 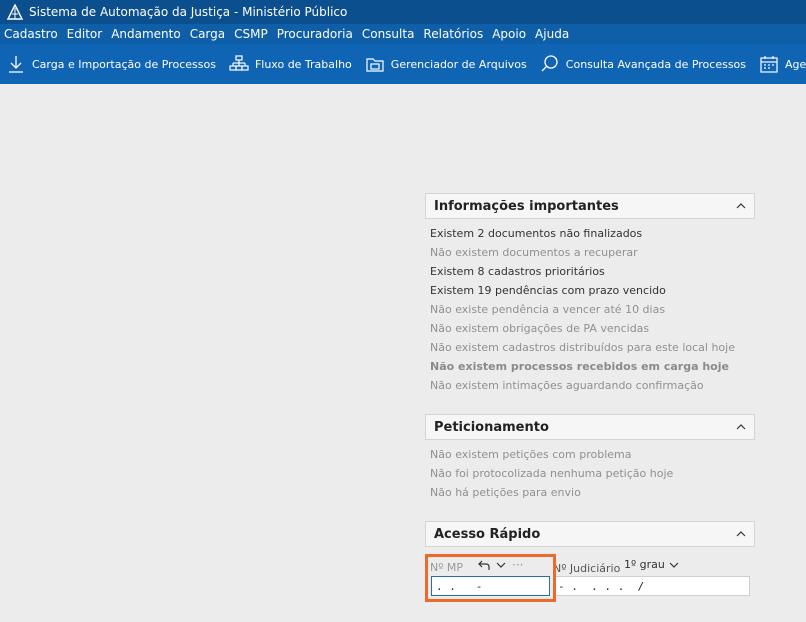 What do you see at coordinates (592, 271) in the screenshot?
I see `list-item: Existem 8 cadastros prioritários` at bounding box center [592, 271].